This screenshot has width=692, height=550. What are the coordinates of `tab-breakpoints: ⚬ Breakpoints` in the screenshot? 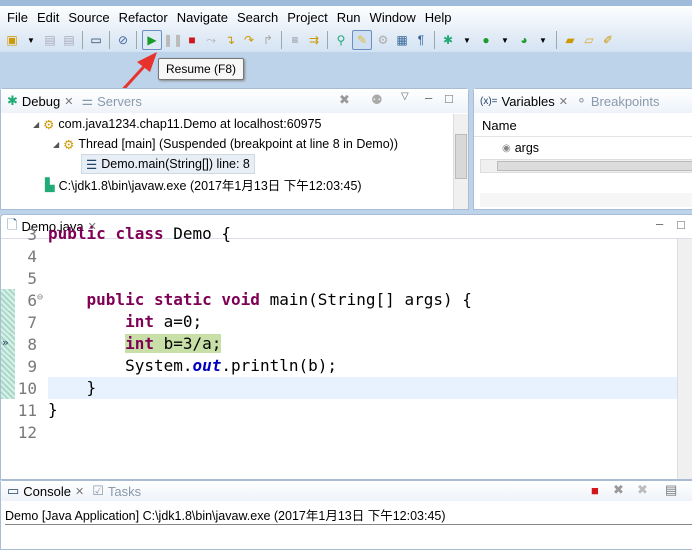 It's located at (620, 101).